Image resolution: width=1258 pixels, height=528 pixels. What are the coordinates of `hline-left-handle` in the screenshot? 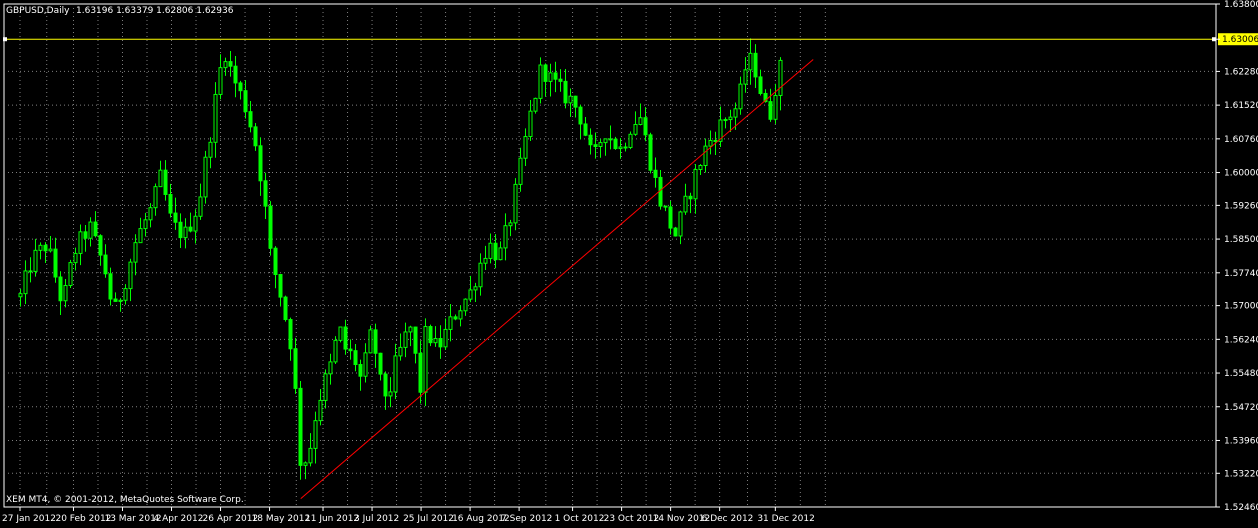 It's located at (5, 39).